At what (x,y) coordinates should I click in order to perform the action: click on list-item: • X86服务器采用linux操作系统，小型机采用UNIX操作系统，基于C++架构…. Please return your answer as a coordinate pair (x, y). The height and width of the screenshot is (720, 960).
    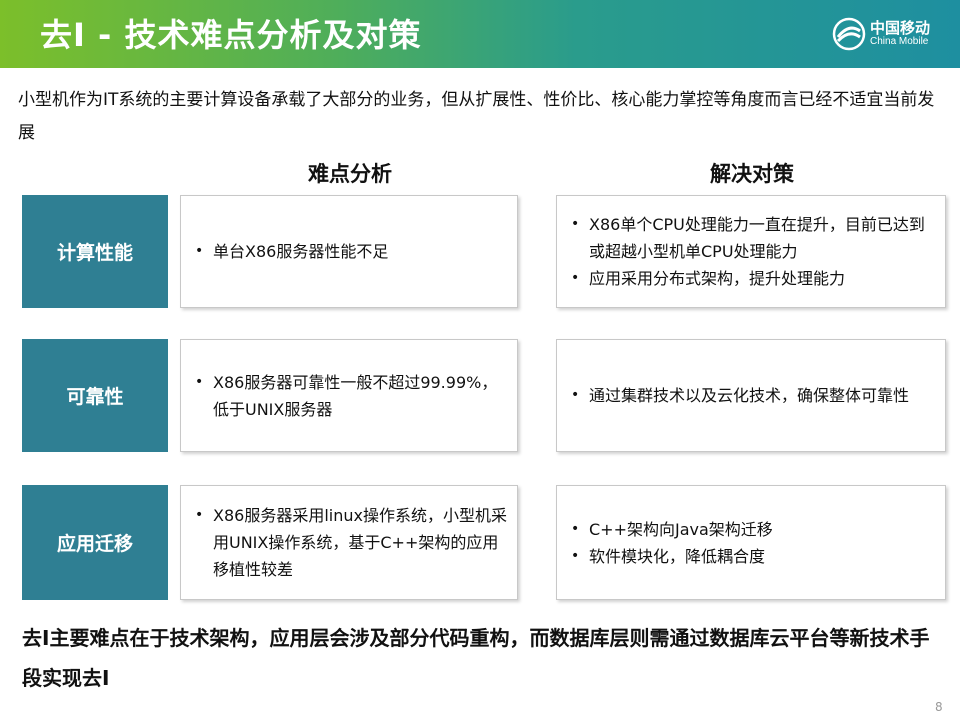
    Looking at the image, I should click on (350, 542).